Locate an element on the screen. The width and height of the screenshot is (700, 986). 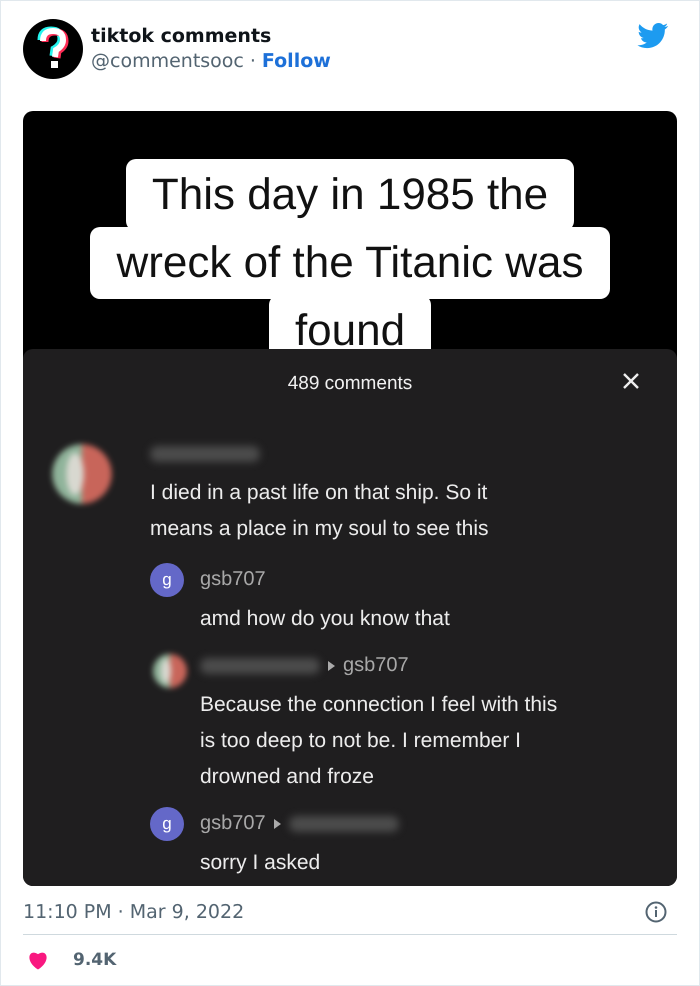
timestamp: 11:10 PM · Mar 9, 2022 is located at coordinates (133, 912).